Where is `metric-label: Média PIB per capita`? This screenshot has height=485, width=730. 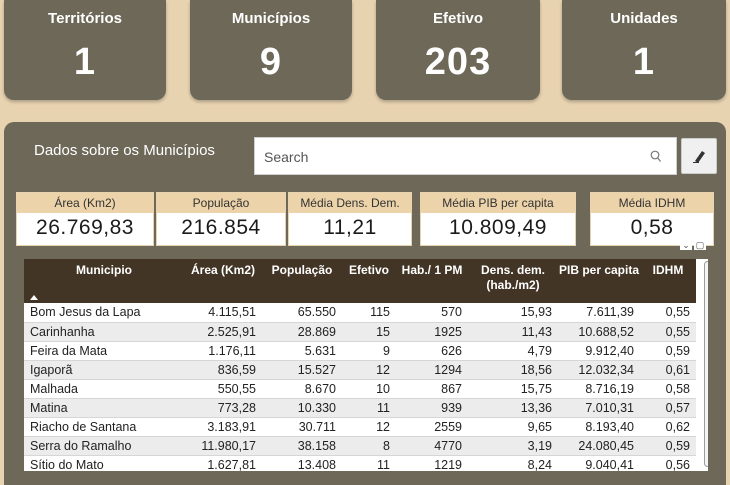 metric-label: Média PIB per capita is located at coordinates (498, 203).